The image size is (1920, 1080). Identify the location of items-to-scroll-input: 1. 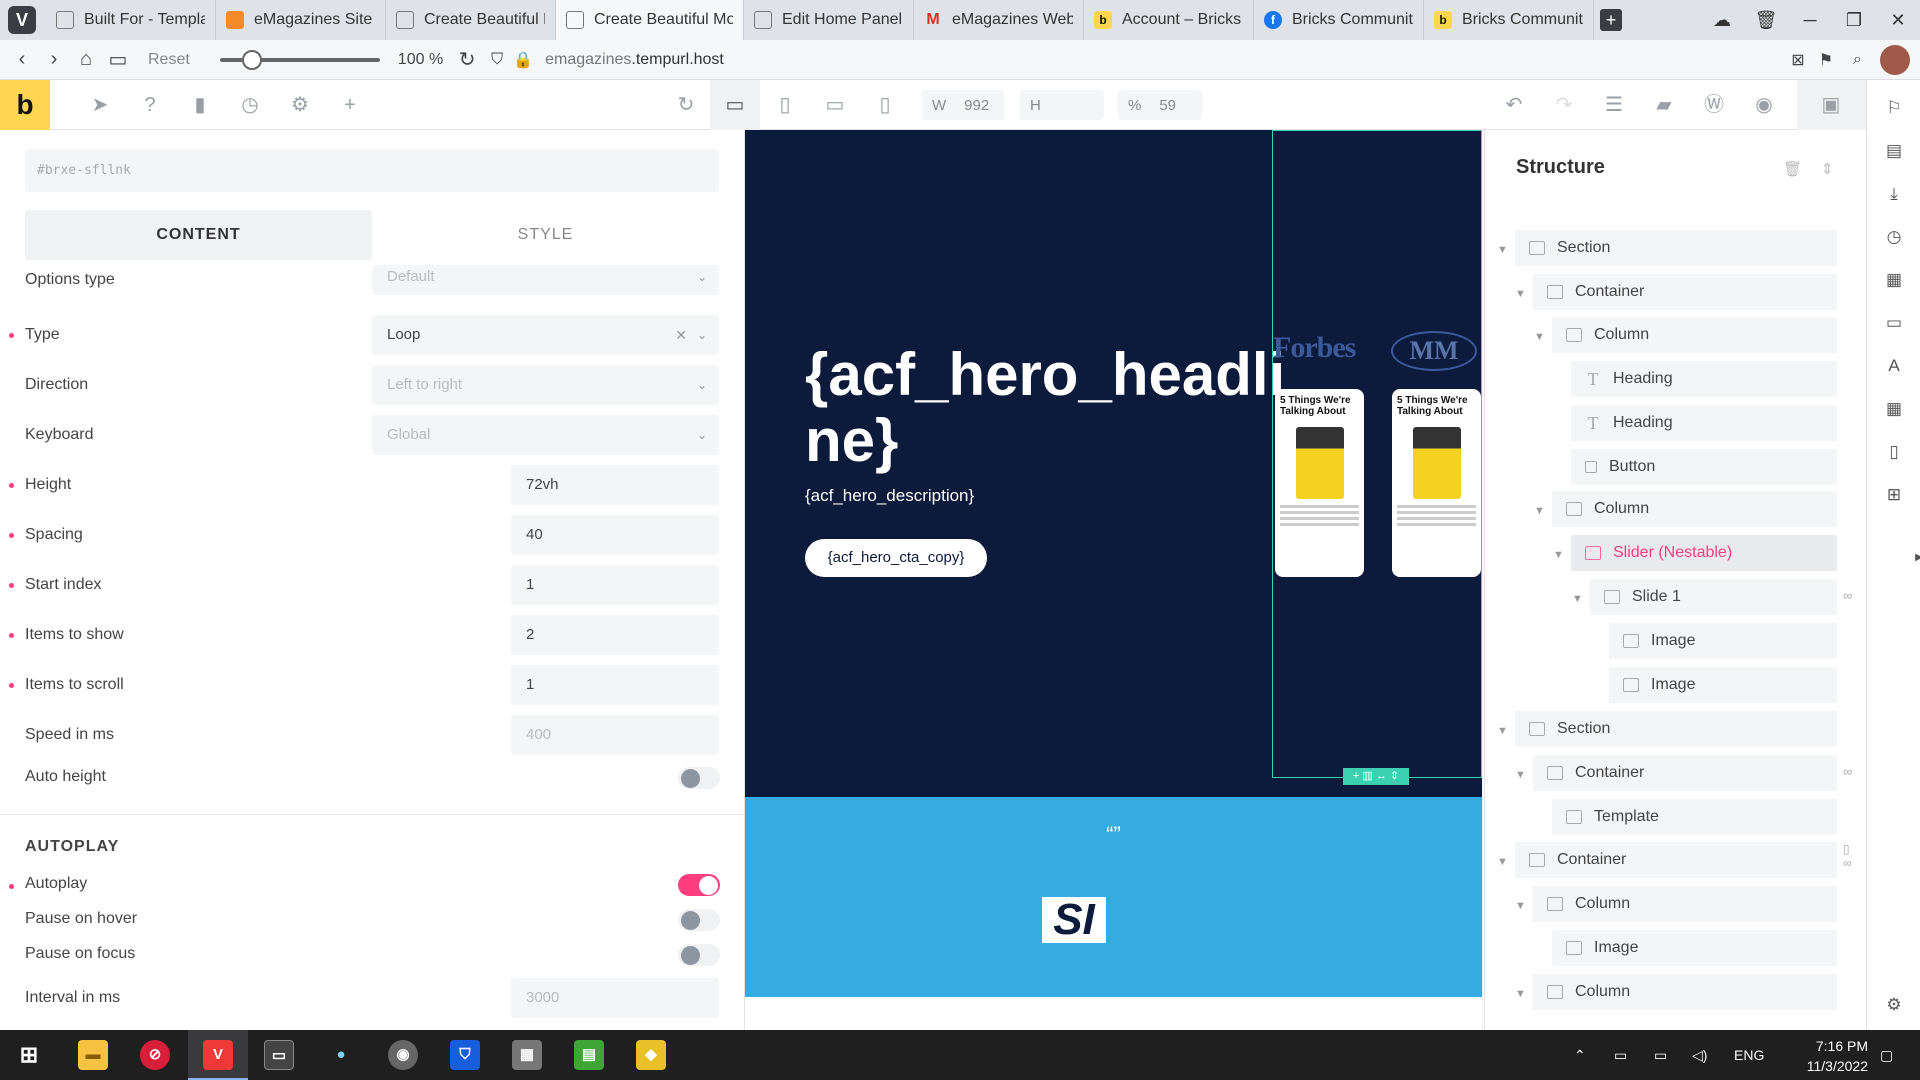
(615, 685).